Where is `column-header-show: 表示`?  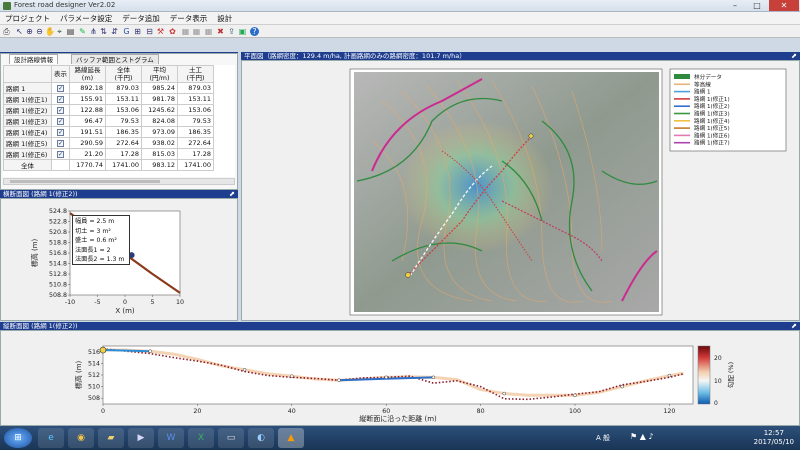
column-header-show: 表示 is located at coordinates (60, 74).